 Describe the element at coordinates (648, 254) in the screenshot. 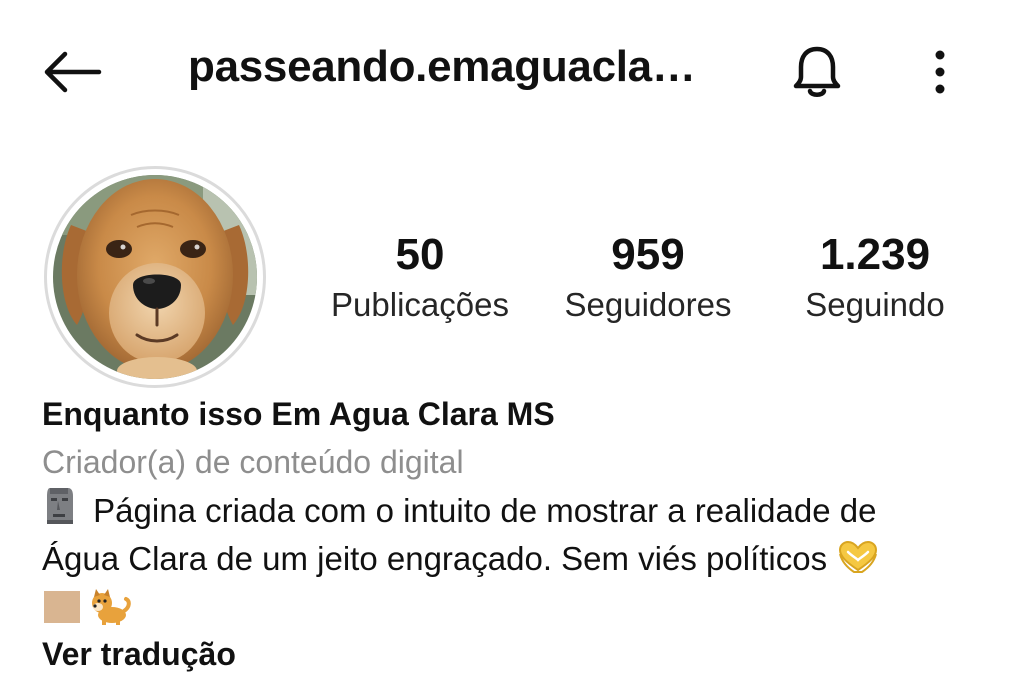

I see `followers-count: 959` at that location.